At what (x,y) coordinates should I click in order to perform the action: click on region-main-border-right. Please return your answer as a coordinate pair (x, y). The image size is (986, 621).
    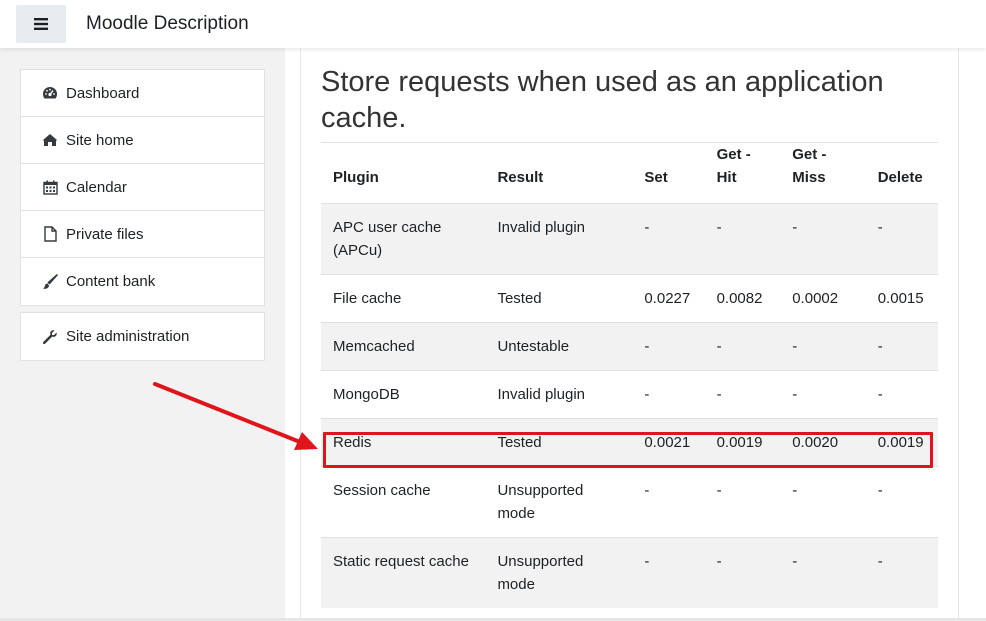
    Looking at the image, I should click on (958, 334).